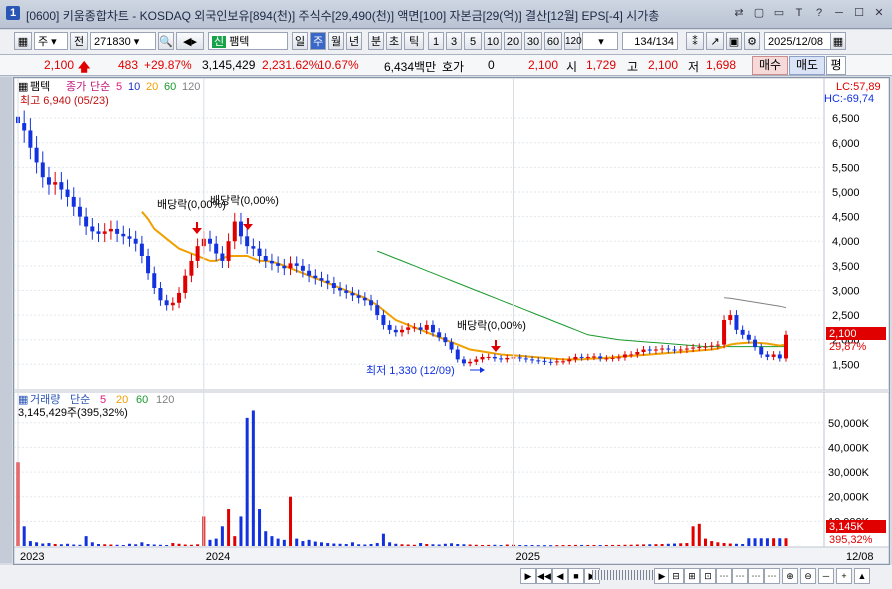  What do you see at coordinates (708, 576) in the screenshot?
I see `tool-icon-3: ⊡` at bounding box center [708, 576].